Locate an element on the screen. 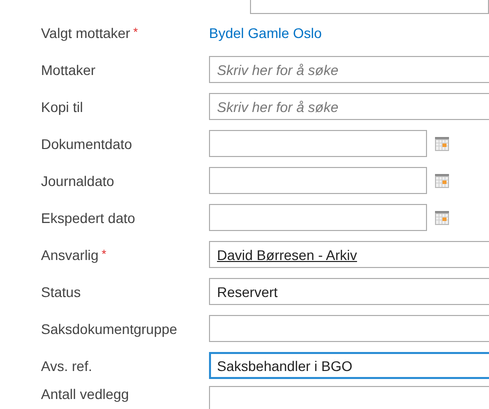 The image size is (489, 409). field-label: Kopi til is located at coordinates (62, 106).